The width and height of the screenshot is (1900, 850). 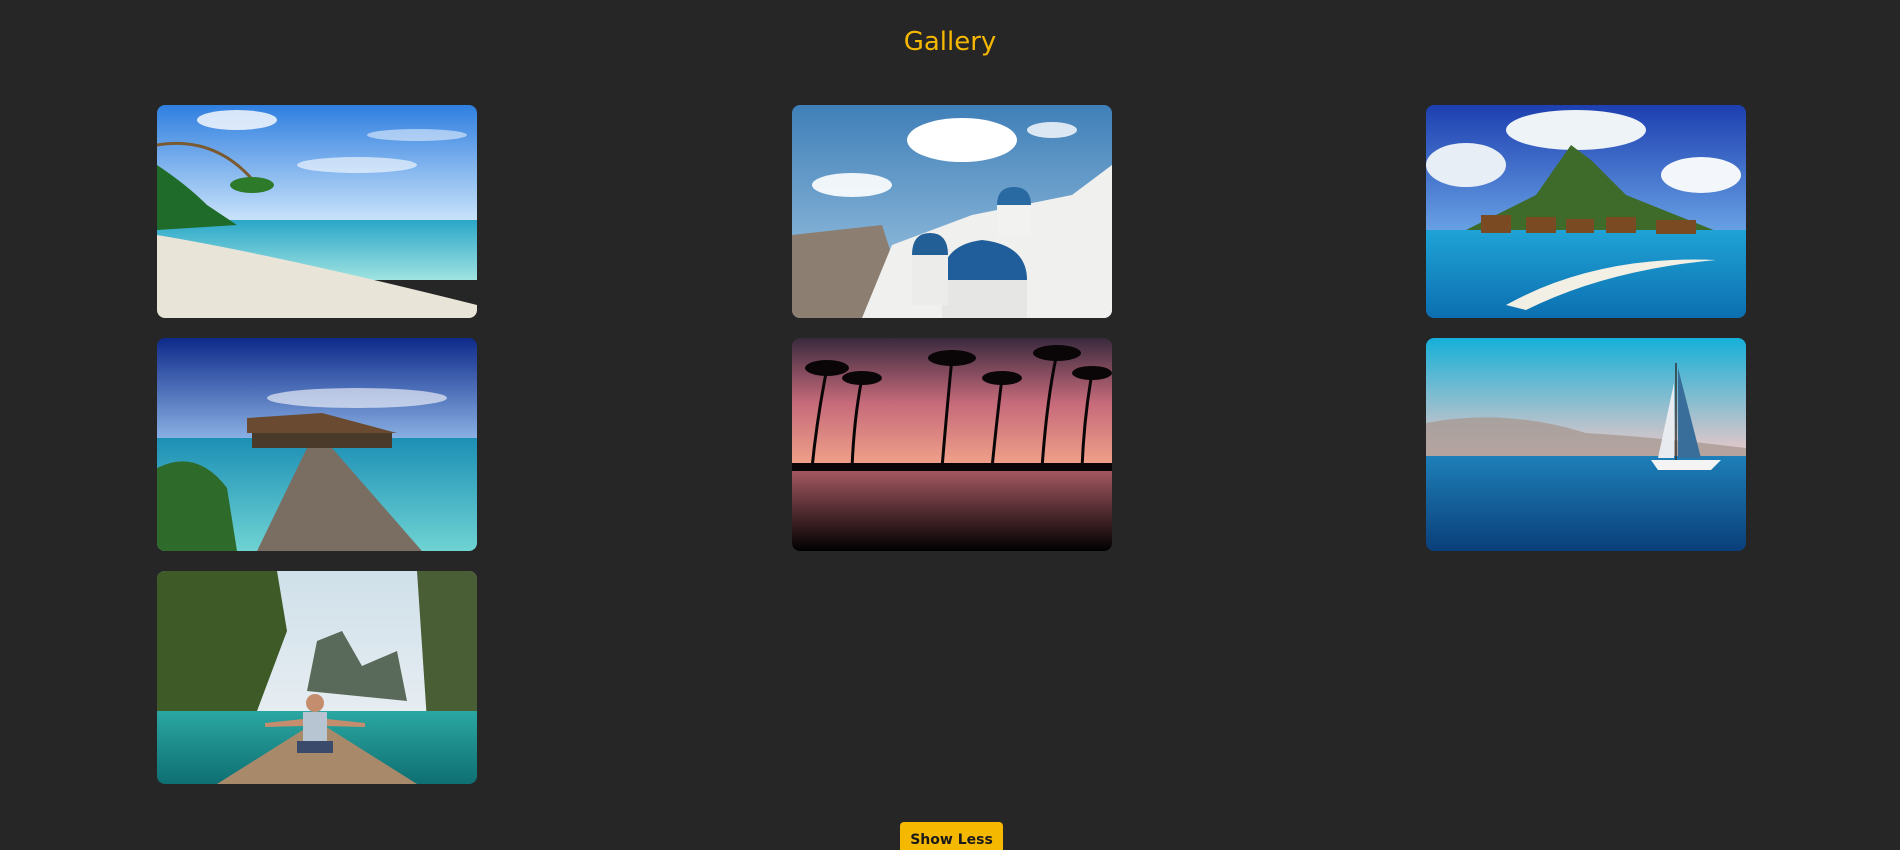 I want to click on gallery-image-bora-bora, so click(x=1586, y=211).